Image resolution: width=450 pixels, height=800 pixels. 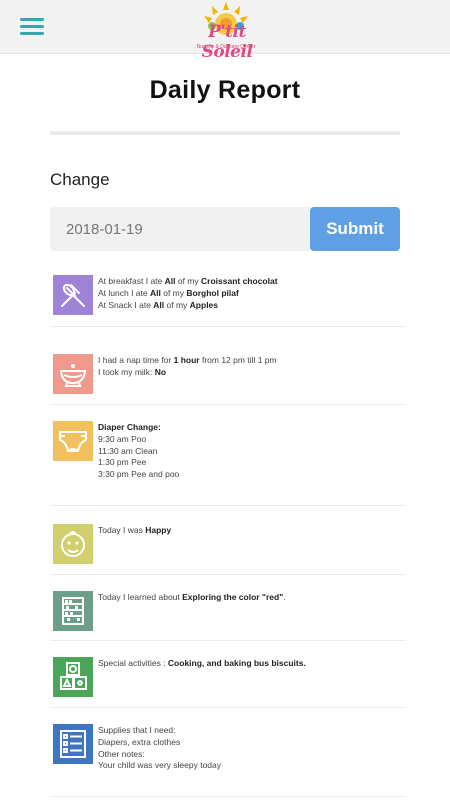 What do you see at coordinates (180, 229) in the screenshot?
I see `date-input` at bounding box center [180, 229].